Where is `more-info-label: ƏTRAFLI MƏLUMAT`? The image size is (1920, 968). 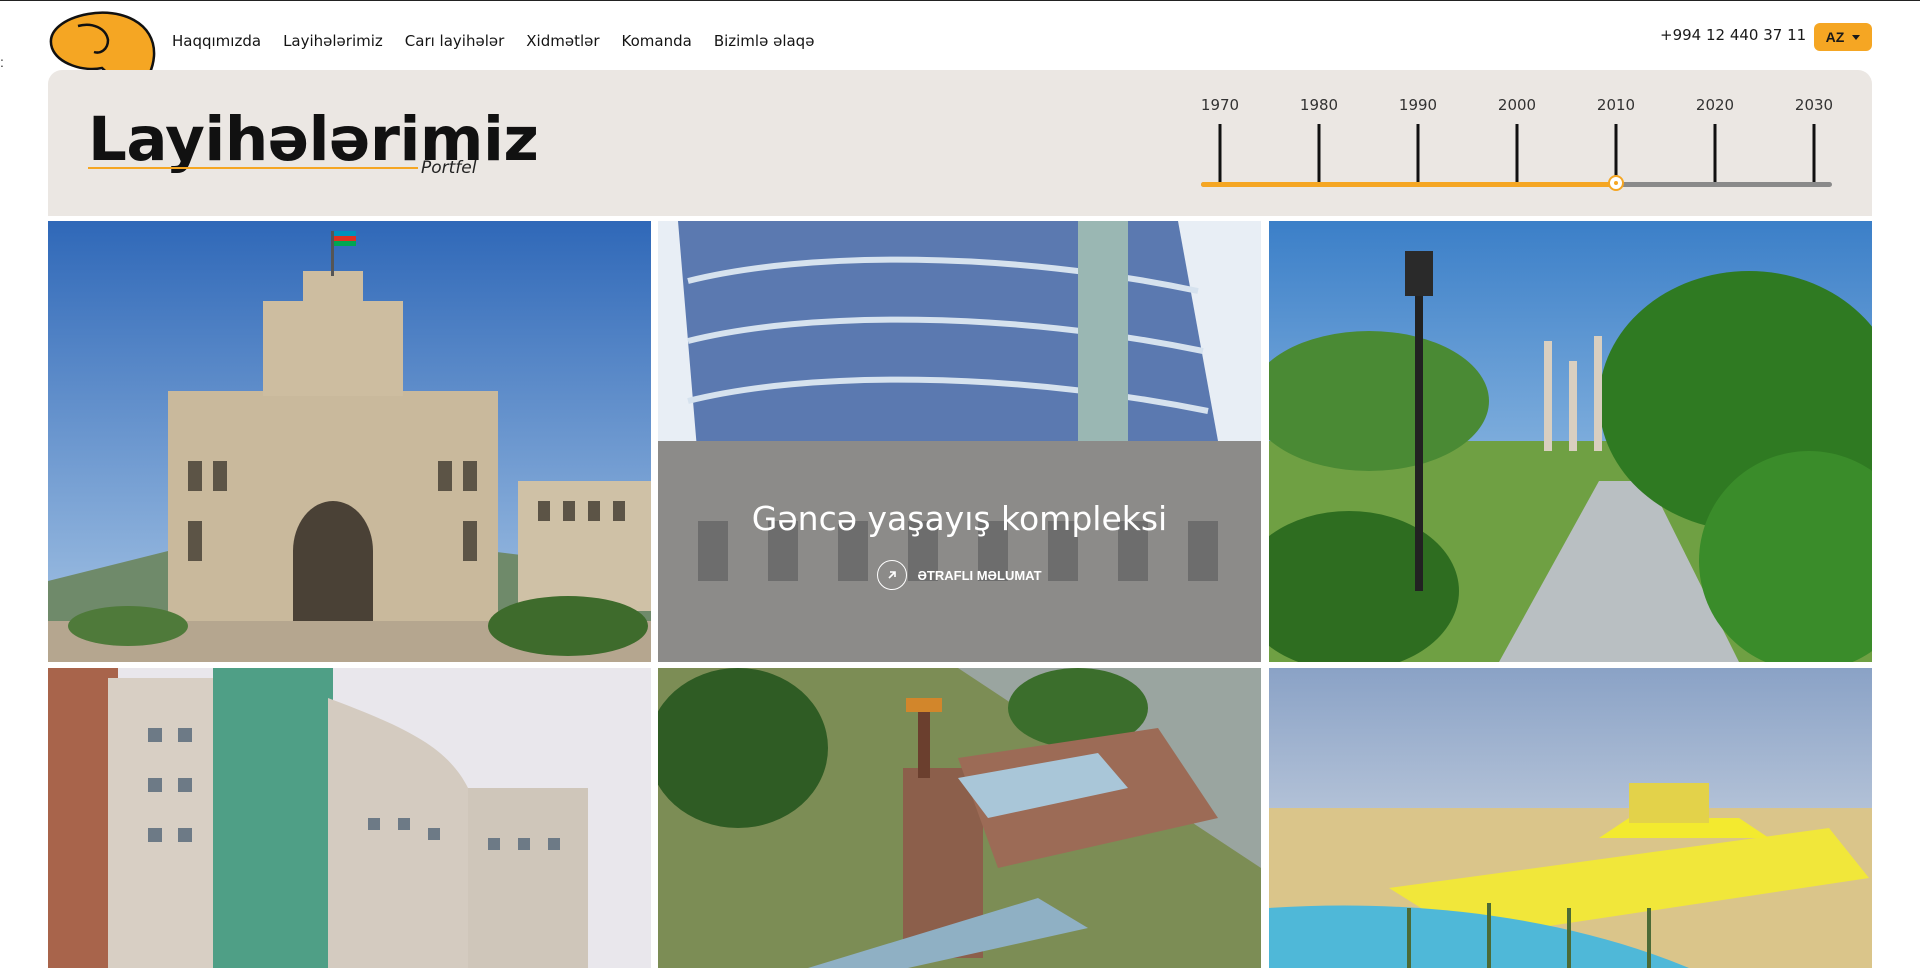
more-info-label: ƏTRAFLI MƏLUMAT is located at coordinates (979, 575).